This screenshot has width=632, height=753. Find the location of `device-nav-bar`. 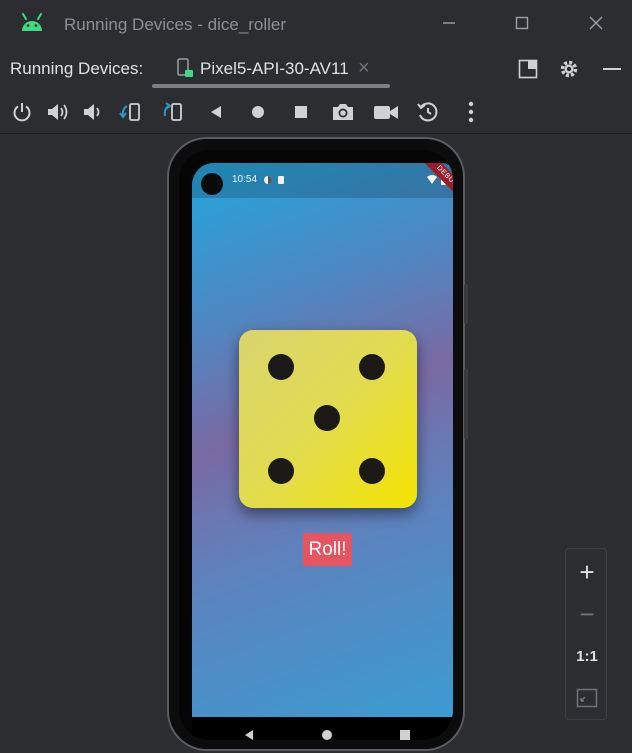

device-nav-bar is located at coordinates (322, 728).